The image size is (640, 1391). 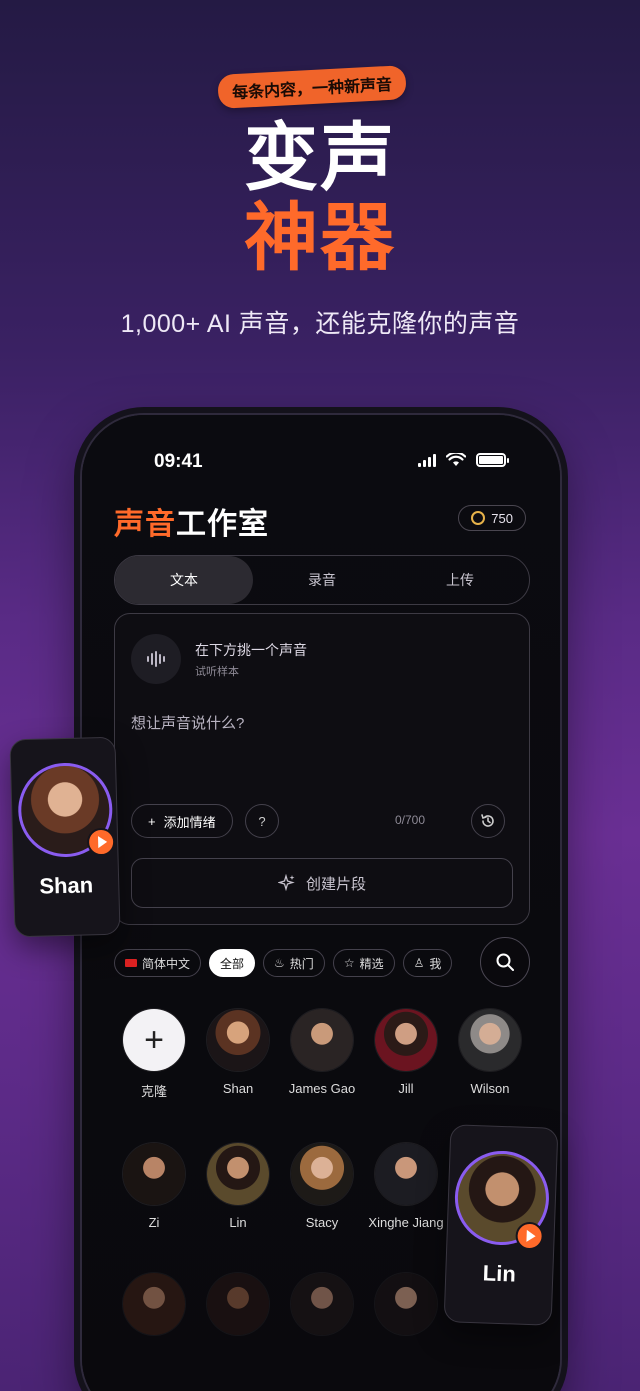 What do you see at coordinates (222, 524) in the screenshot?
I see `app-title-rest: 工作室` at bounding box center [222, 524].